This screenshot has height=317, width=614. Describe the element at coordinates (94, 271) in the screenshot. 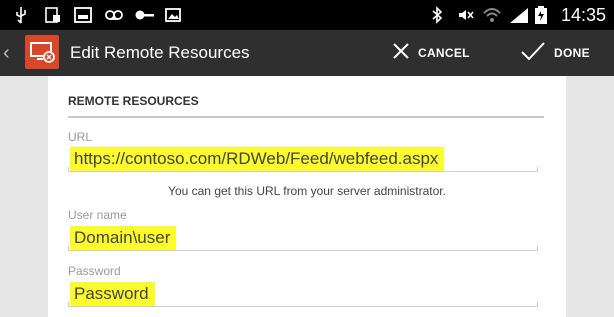

I see `password-label: Password` at that location.